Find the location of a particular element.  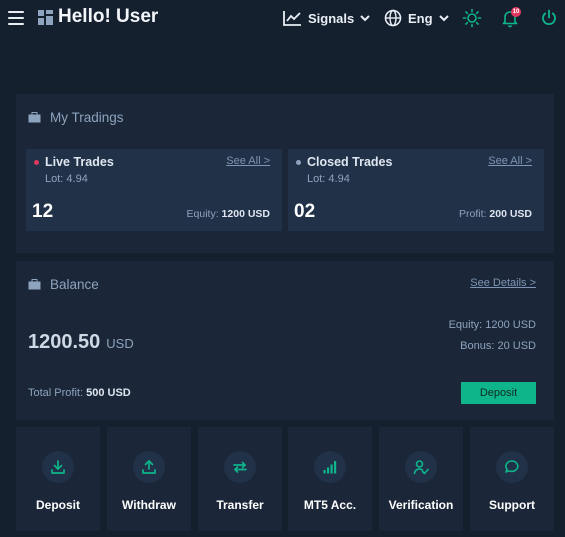

action-support: Support is located at coordinates (512, 479).